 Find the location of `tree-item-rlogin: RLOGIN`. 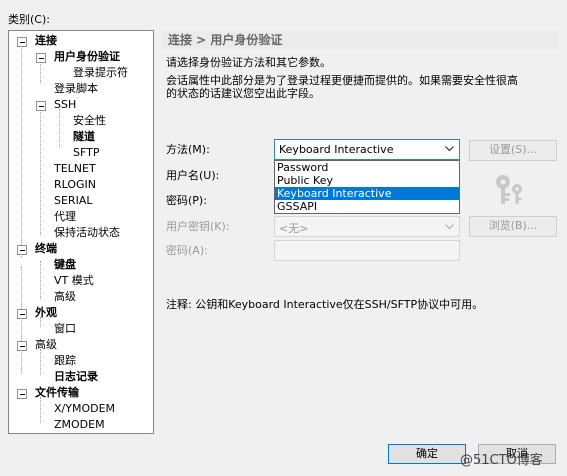

tree-item-rlogin: RLOGIN is located at coordinates (75, 185).